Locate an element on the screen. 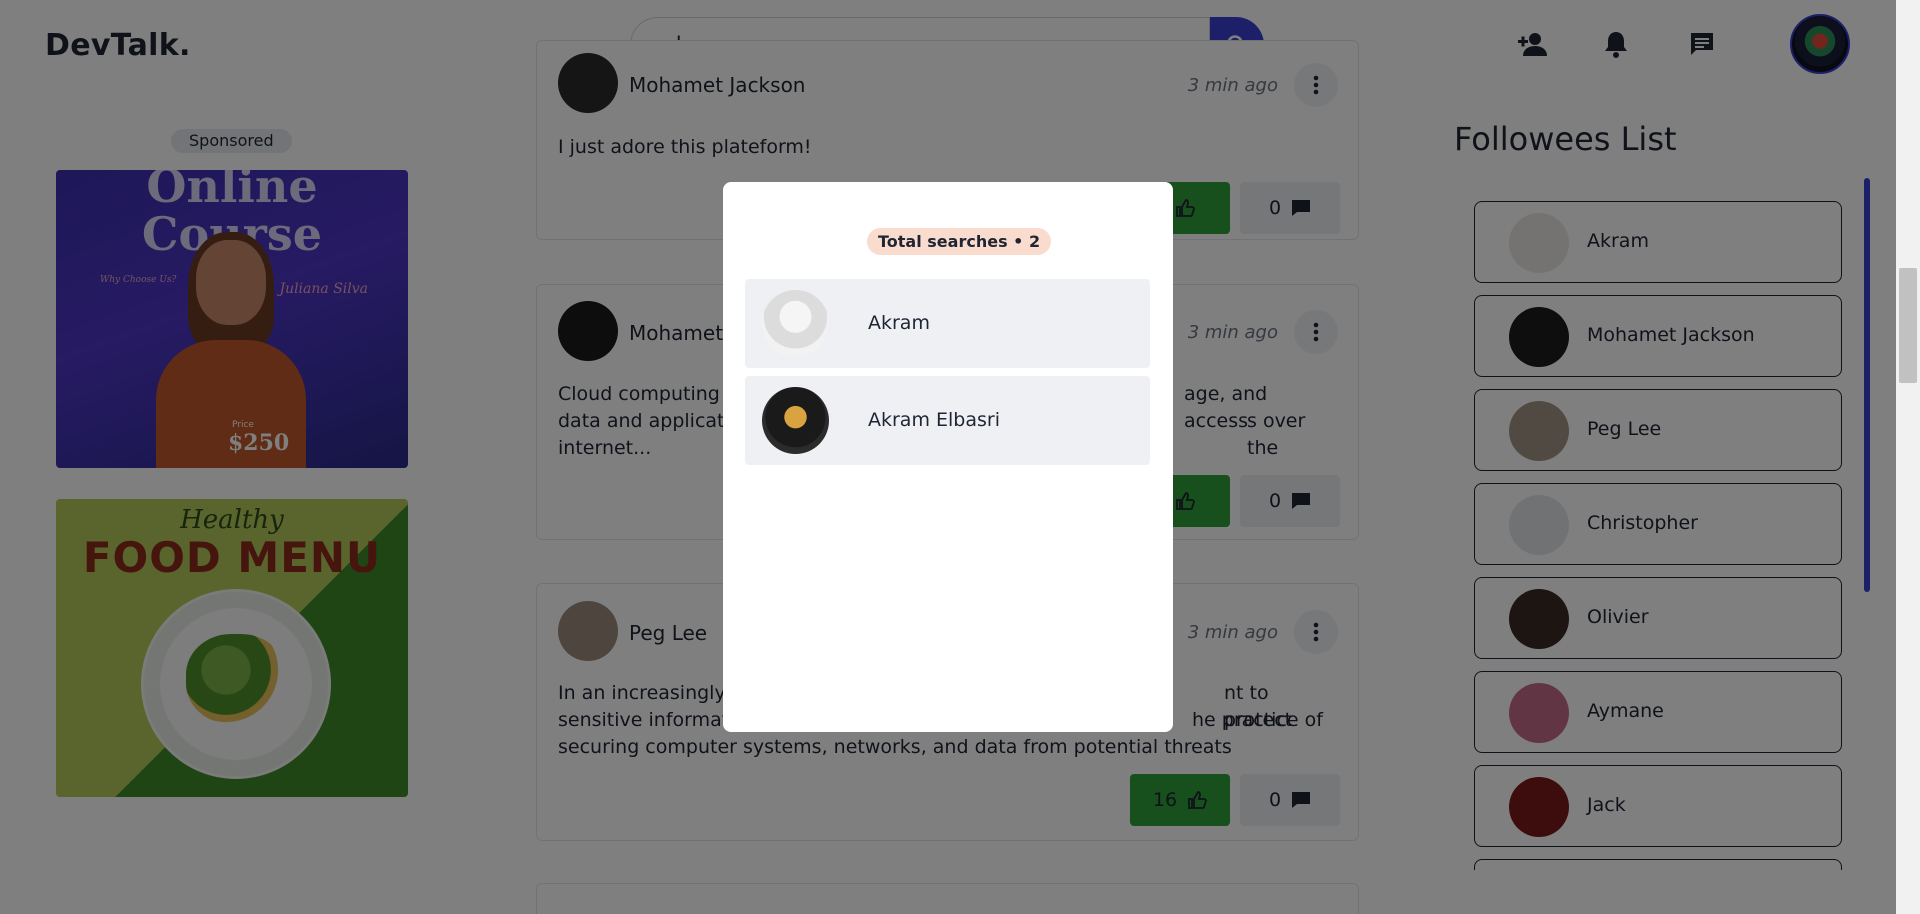  search-results-modal: Total searches • 2 Akram Akram Elbasri is located at coordinates (948, 457).